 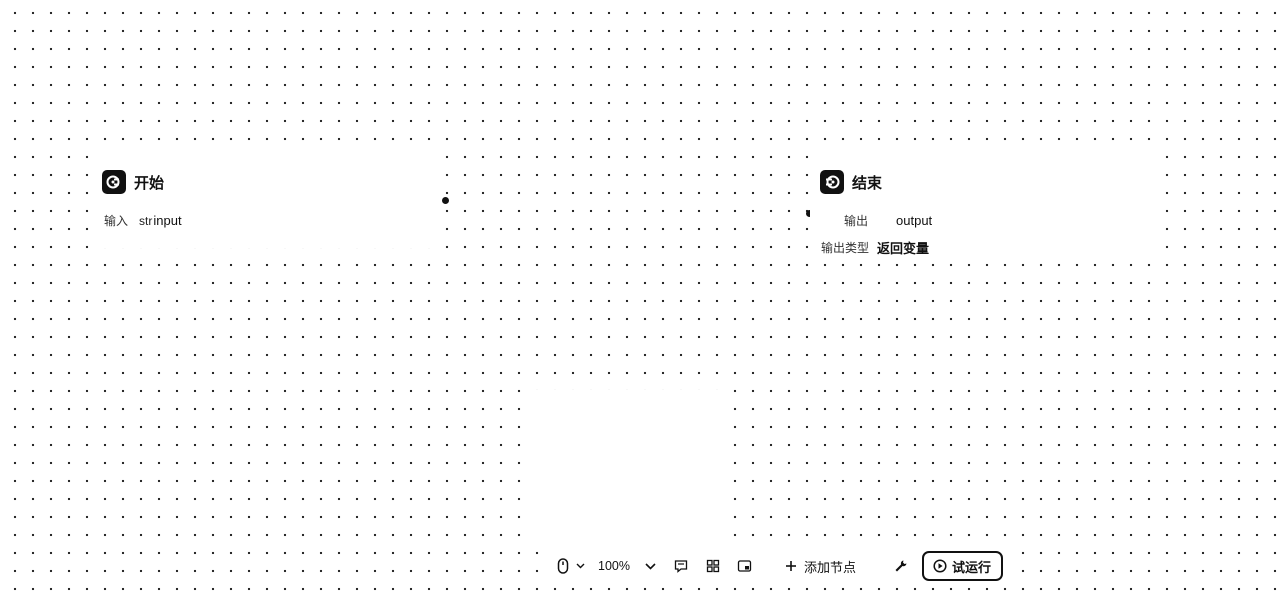 What do you see at coordinates (116, 221) in the screenshot?
I see `input-label: 输入` at bounding box center [116, 221].